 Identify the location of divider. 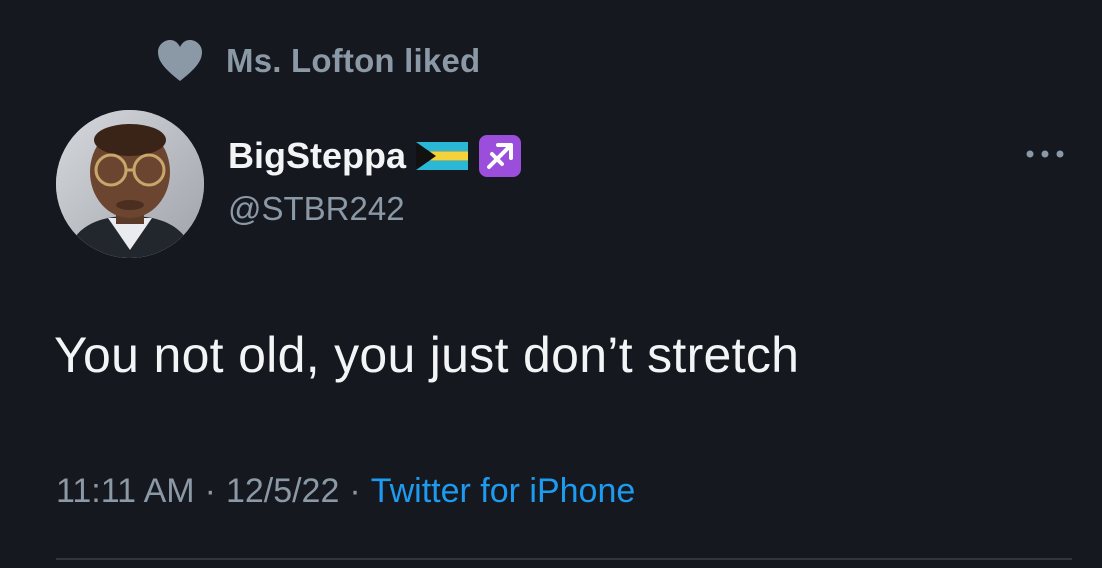
(564, 559).